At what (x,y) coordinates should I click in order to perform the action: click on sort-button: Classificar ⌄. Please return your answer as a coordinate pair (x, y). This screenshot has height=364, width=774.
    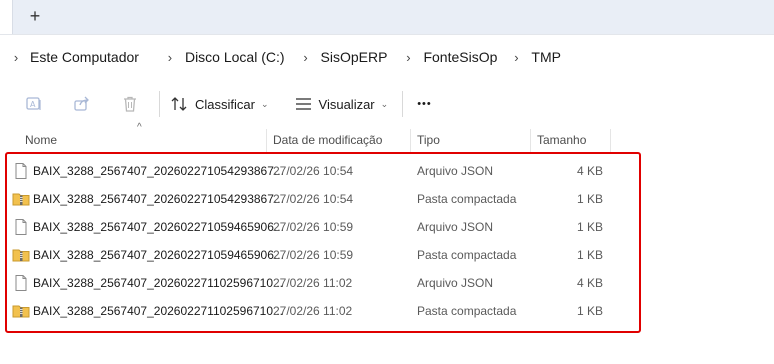
    Looking at the image, I should click on (220, 104).